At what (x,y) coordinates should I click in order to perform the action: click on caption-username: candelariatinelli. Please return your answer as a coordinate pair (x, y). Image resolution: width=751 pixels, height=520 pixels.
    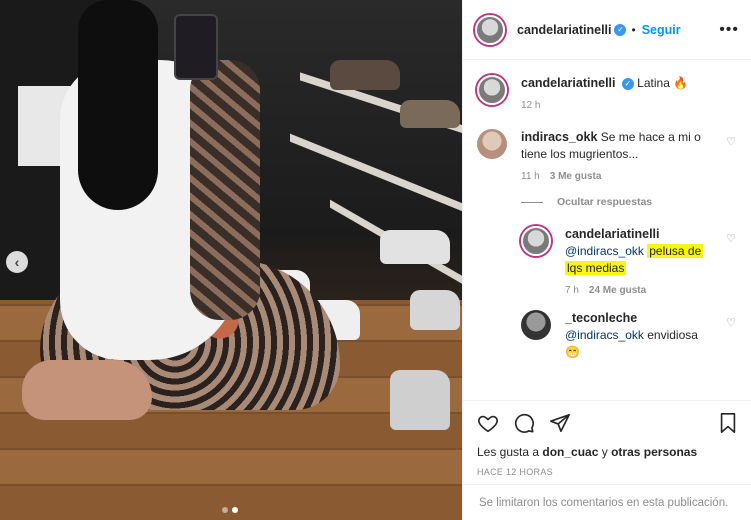
    Looking at the image, I should click on (568, 83).